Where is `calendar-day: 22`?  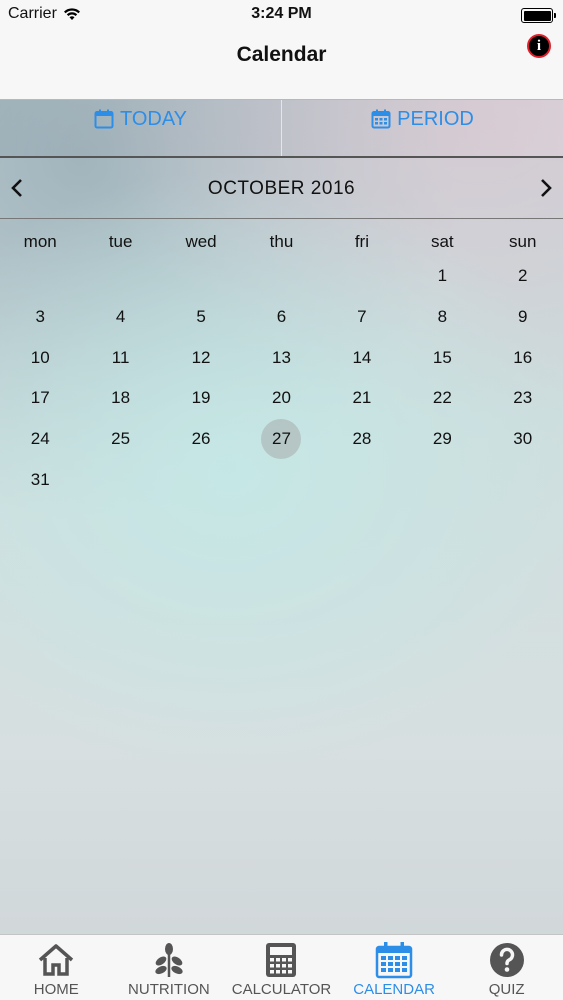
calendar-day: 22 is located at coordinates (442, 398).